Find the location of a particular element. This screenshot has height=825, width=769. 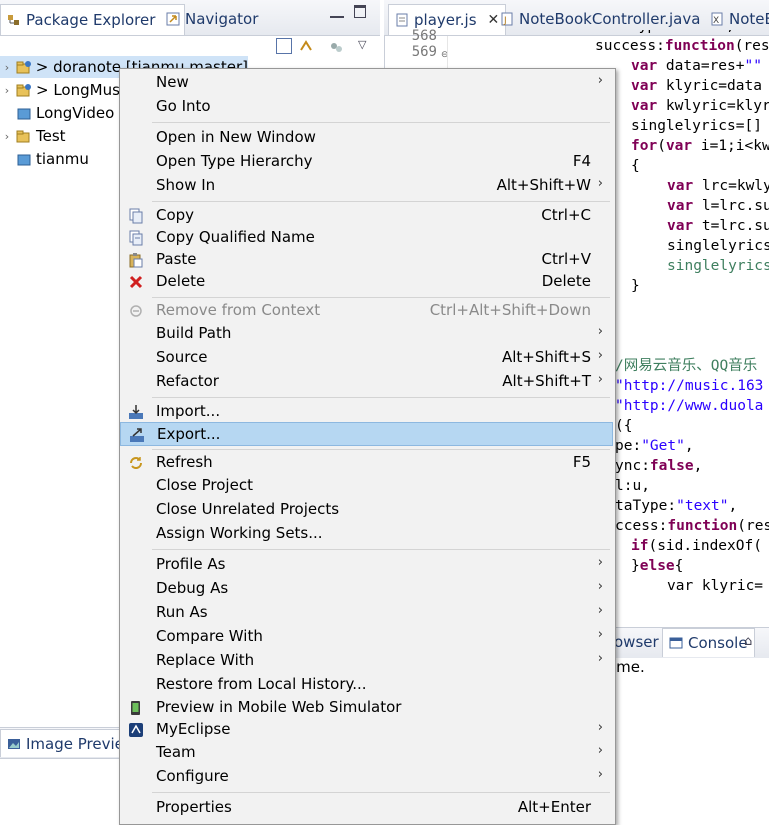

svg-text: for(var i=1;i<kw is located at coordinates (700, 146).